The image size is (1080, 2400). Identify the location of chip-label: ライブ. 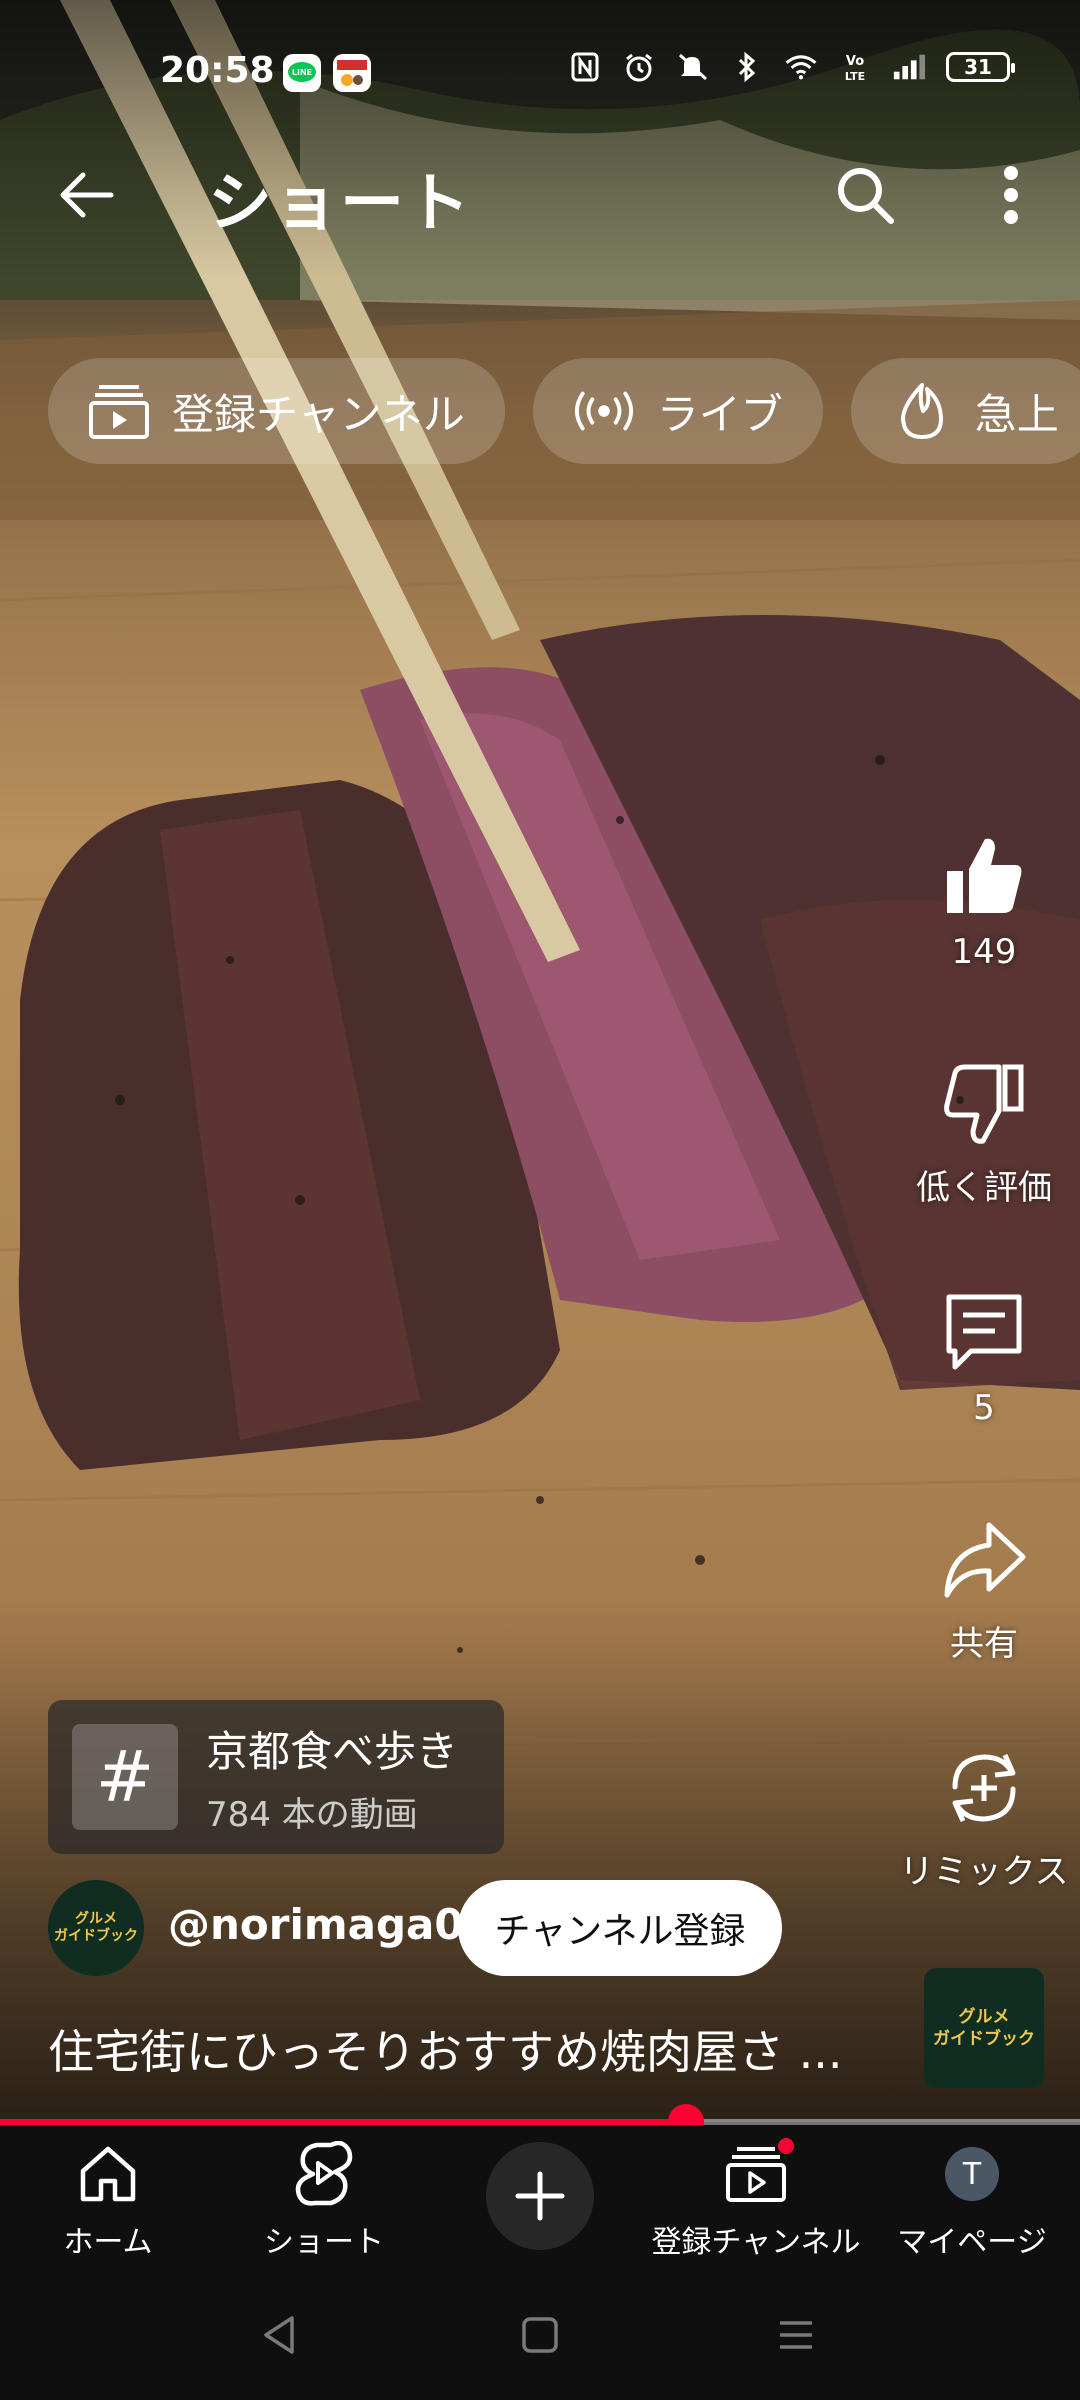
(719, 414).